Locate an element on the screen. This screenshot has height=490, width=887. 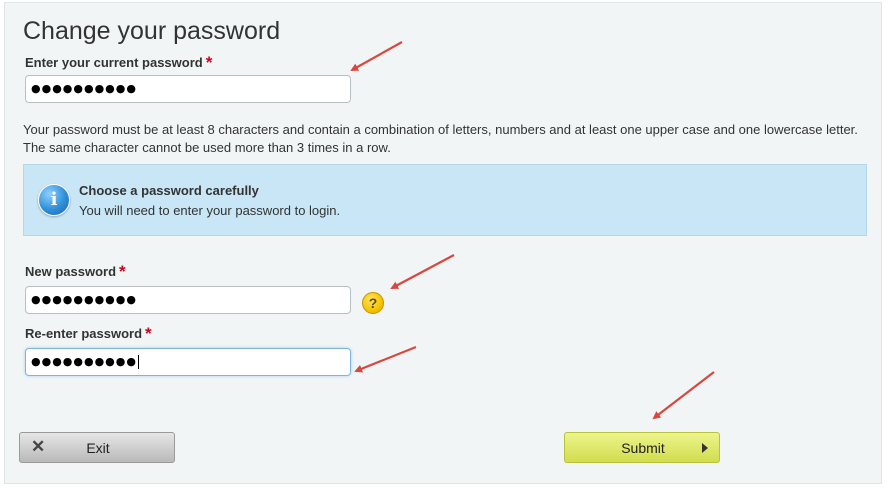
question-mark-icon: ? is located at coordinates (373, 303).